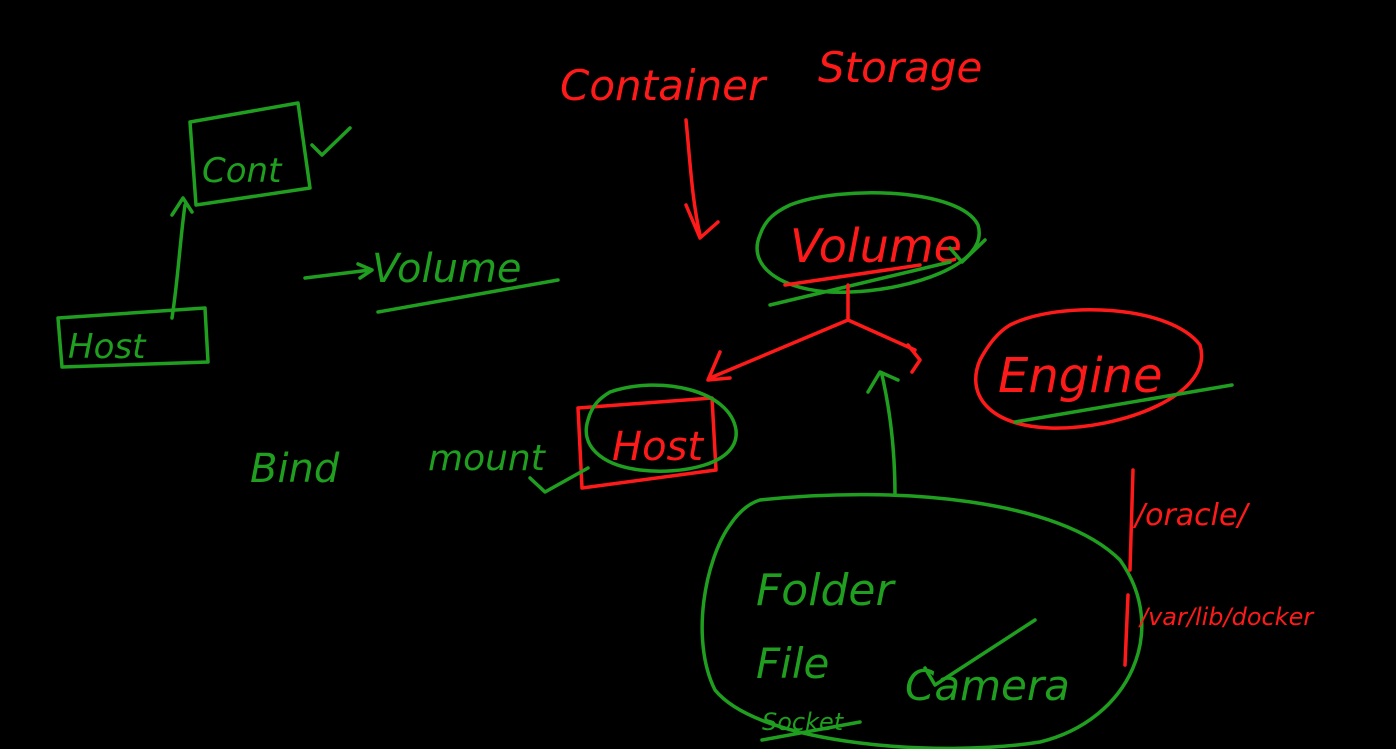  I want to click on path-docker-text: /var/lib/docker, so click(1226, 617).